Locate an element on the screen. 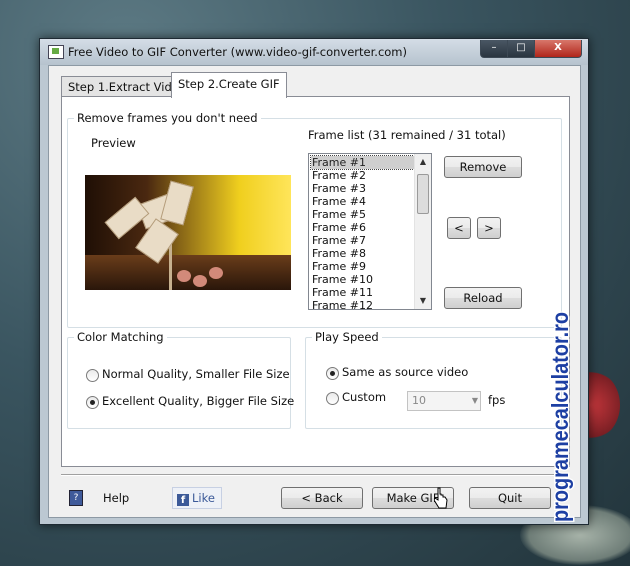 Image resolution: width=630 pixels, height=566 pixels. minimize-button: – is located at coordinates (494, 49).